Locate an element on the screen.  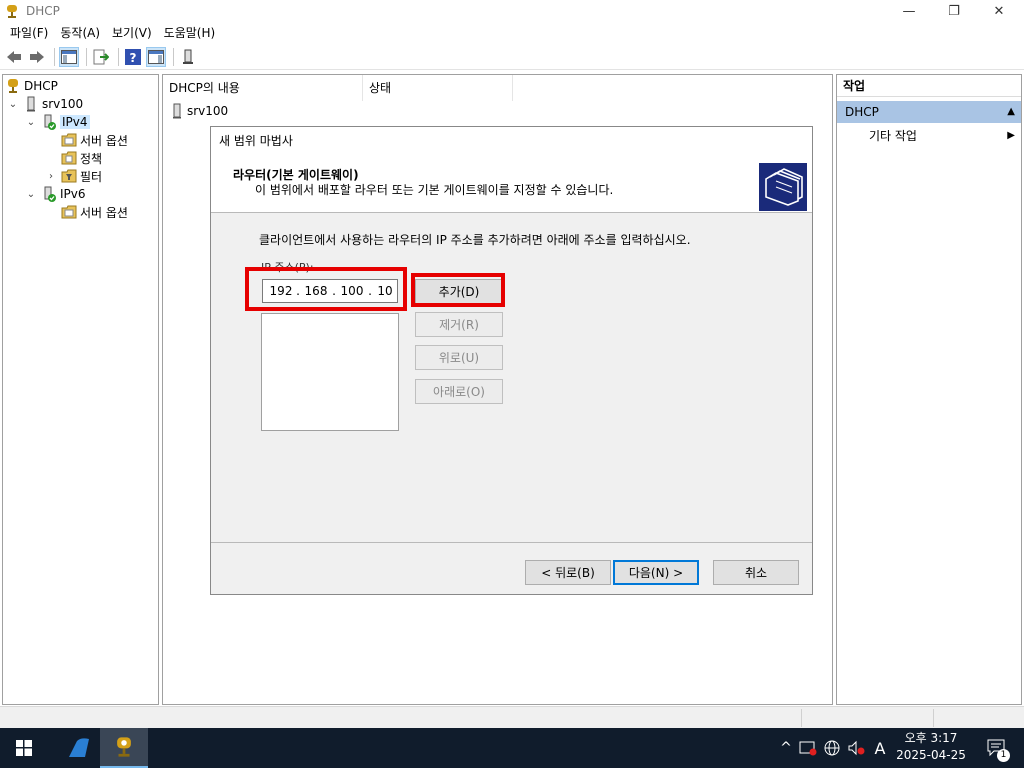
restore-button: ❐ is located at coordinates (954, 11).